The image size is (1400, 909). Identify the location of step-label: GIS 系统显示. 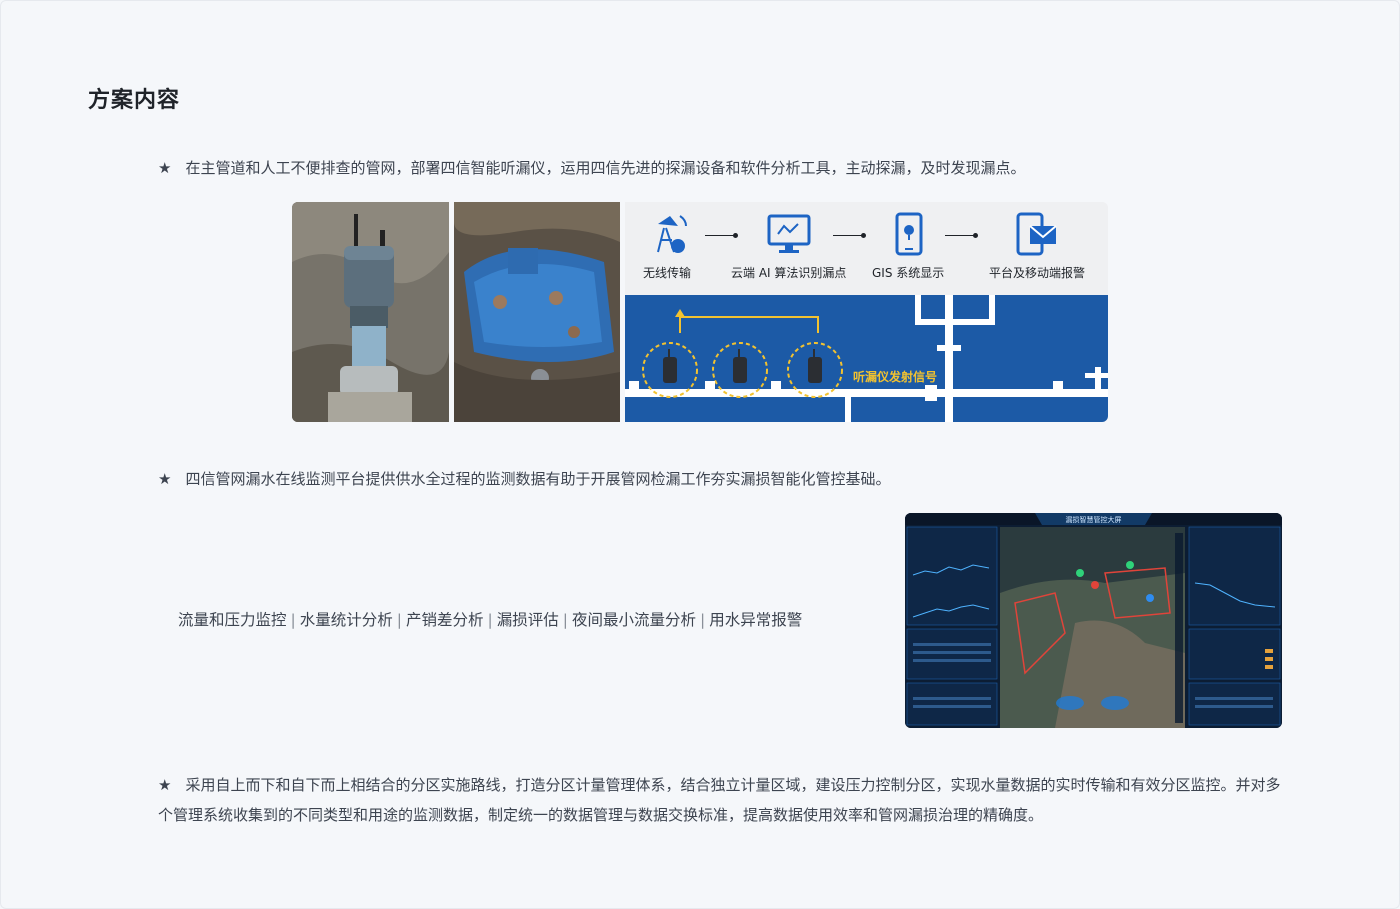
(908, 273).